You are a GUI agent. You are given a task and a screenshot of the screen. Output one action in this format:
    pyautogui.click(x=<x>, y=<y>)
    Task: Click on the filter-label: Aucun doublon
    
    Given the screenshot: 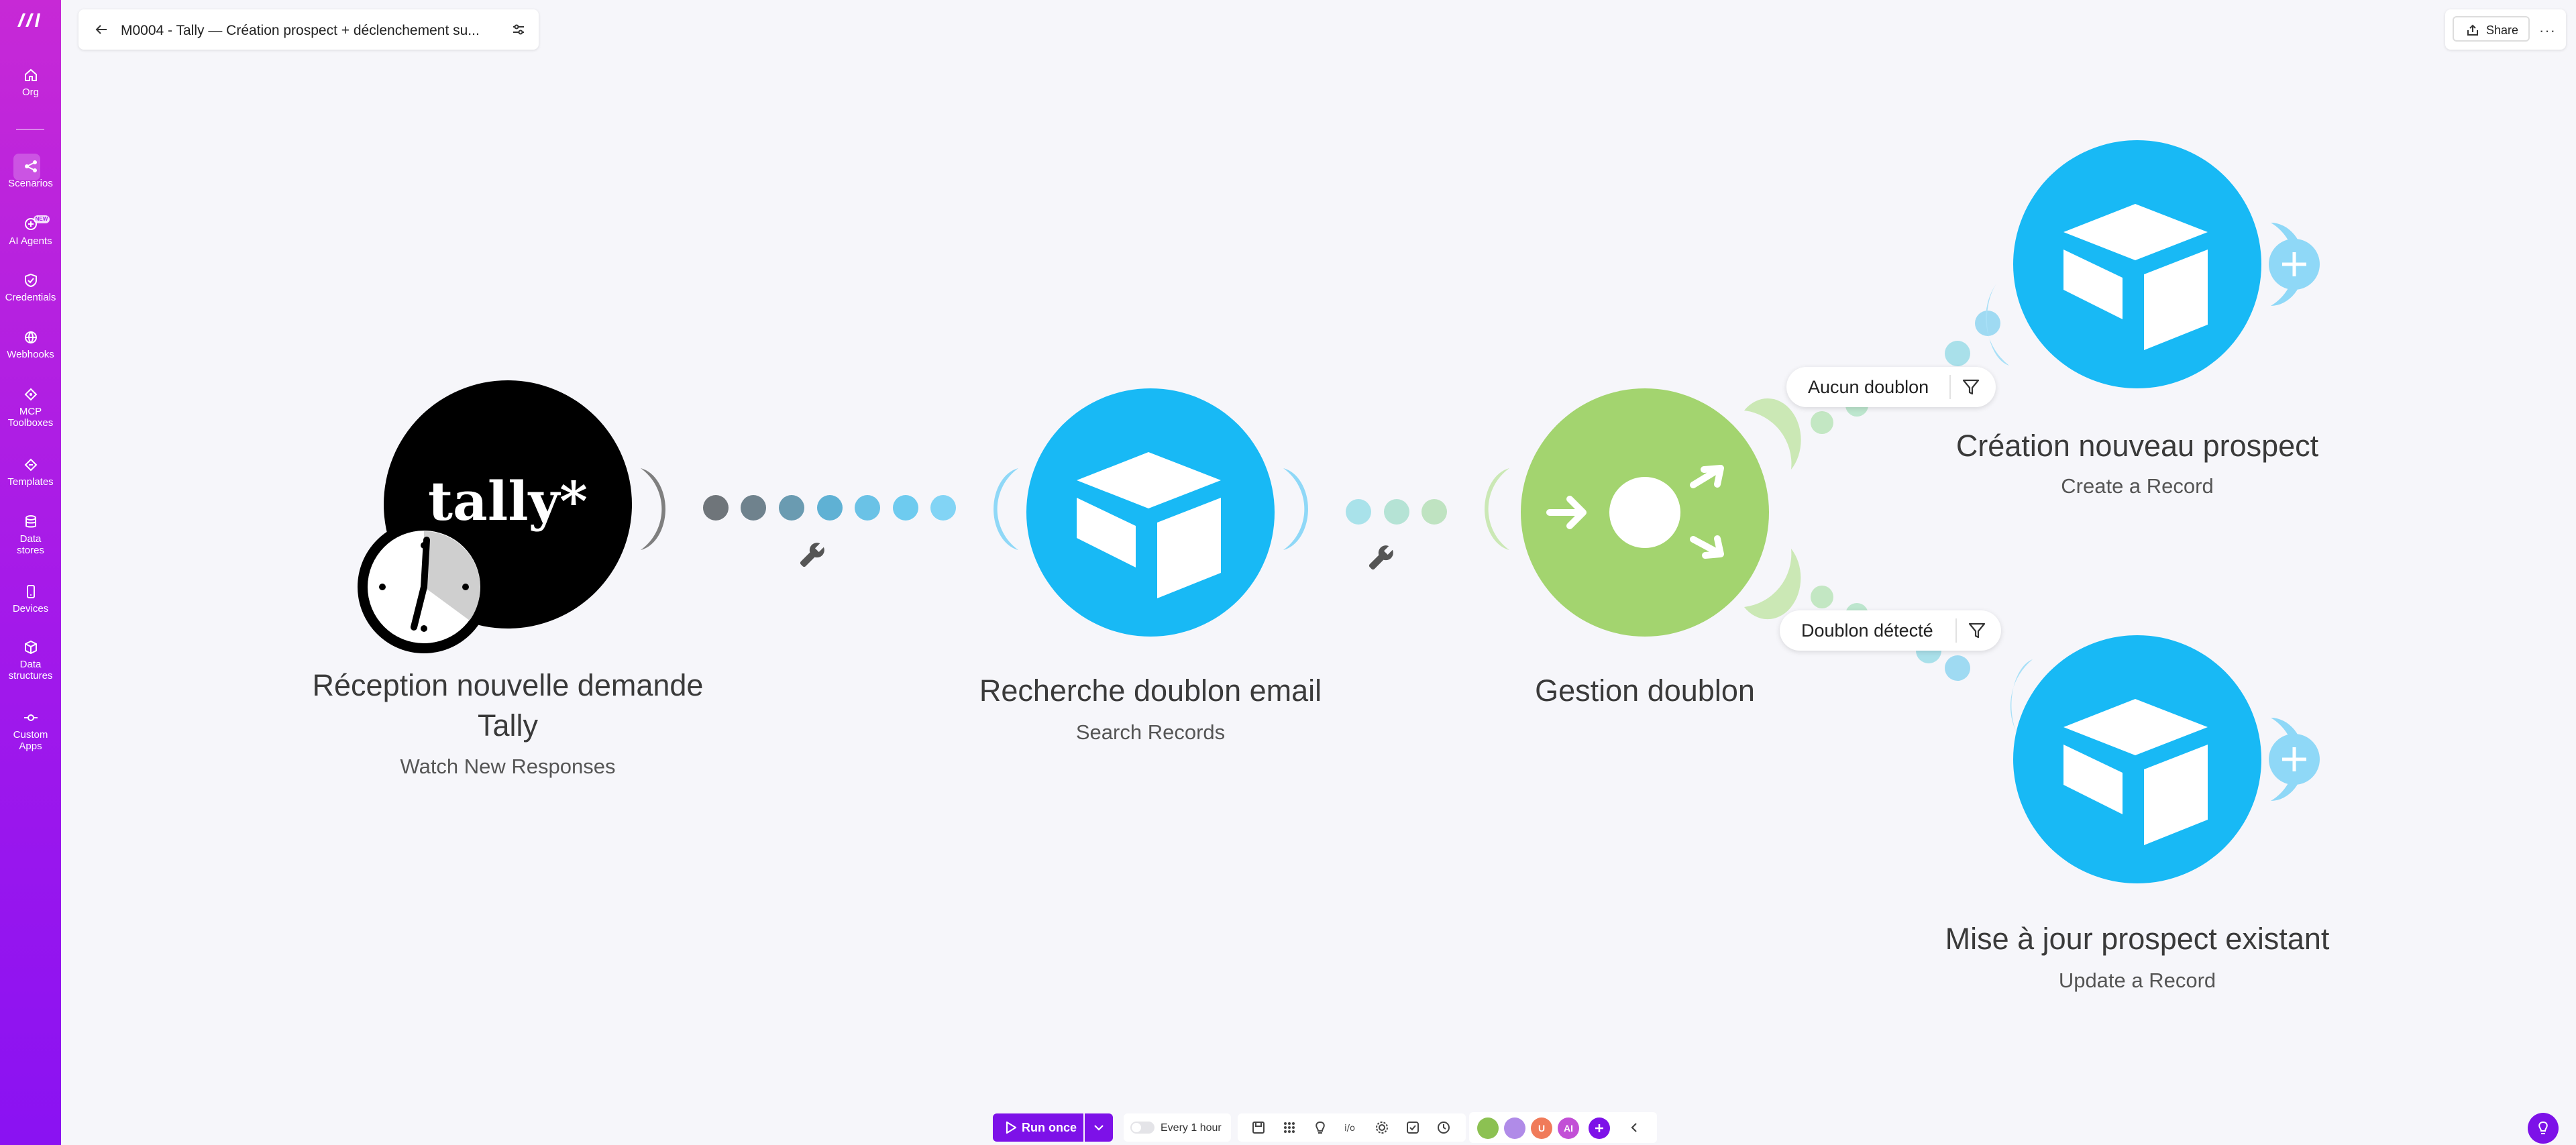 What is the action you would take?
    pyautogui.click(x=1868, y=387)
    